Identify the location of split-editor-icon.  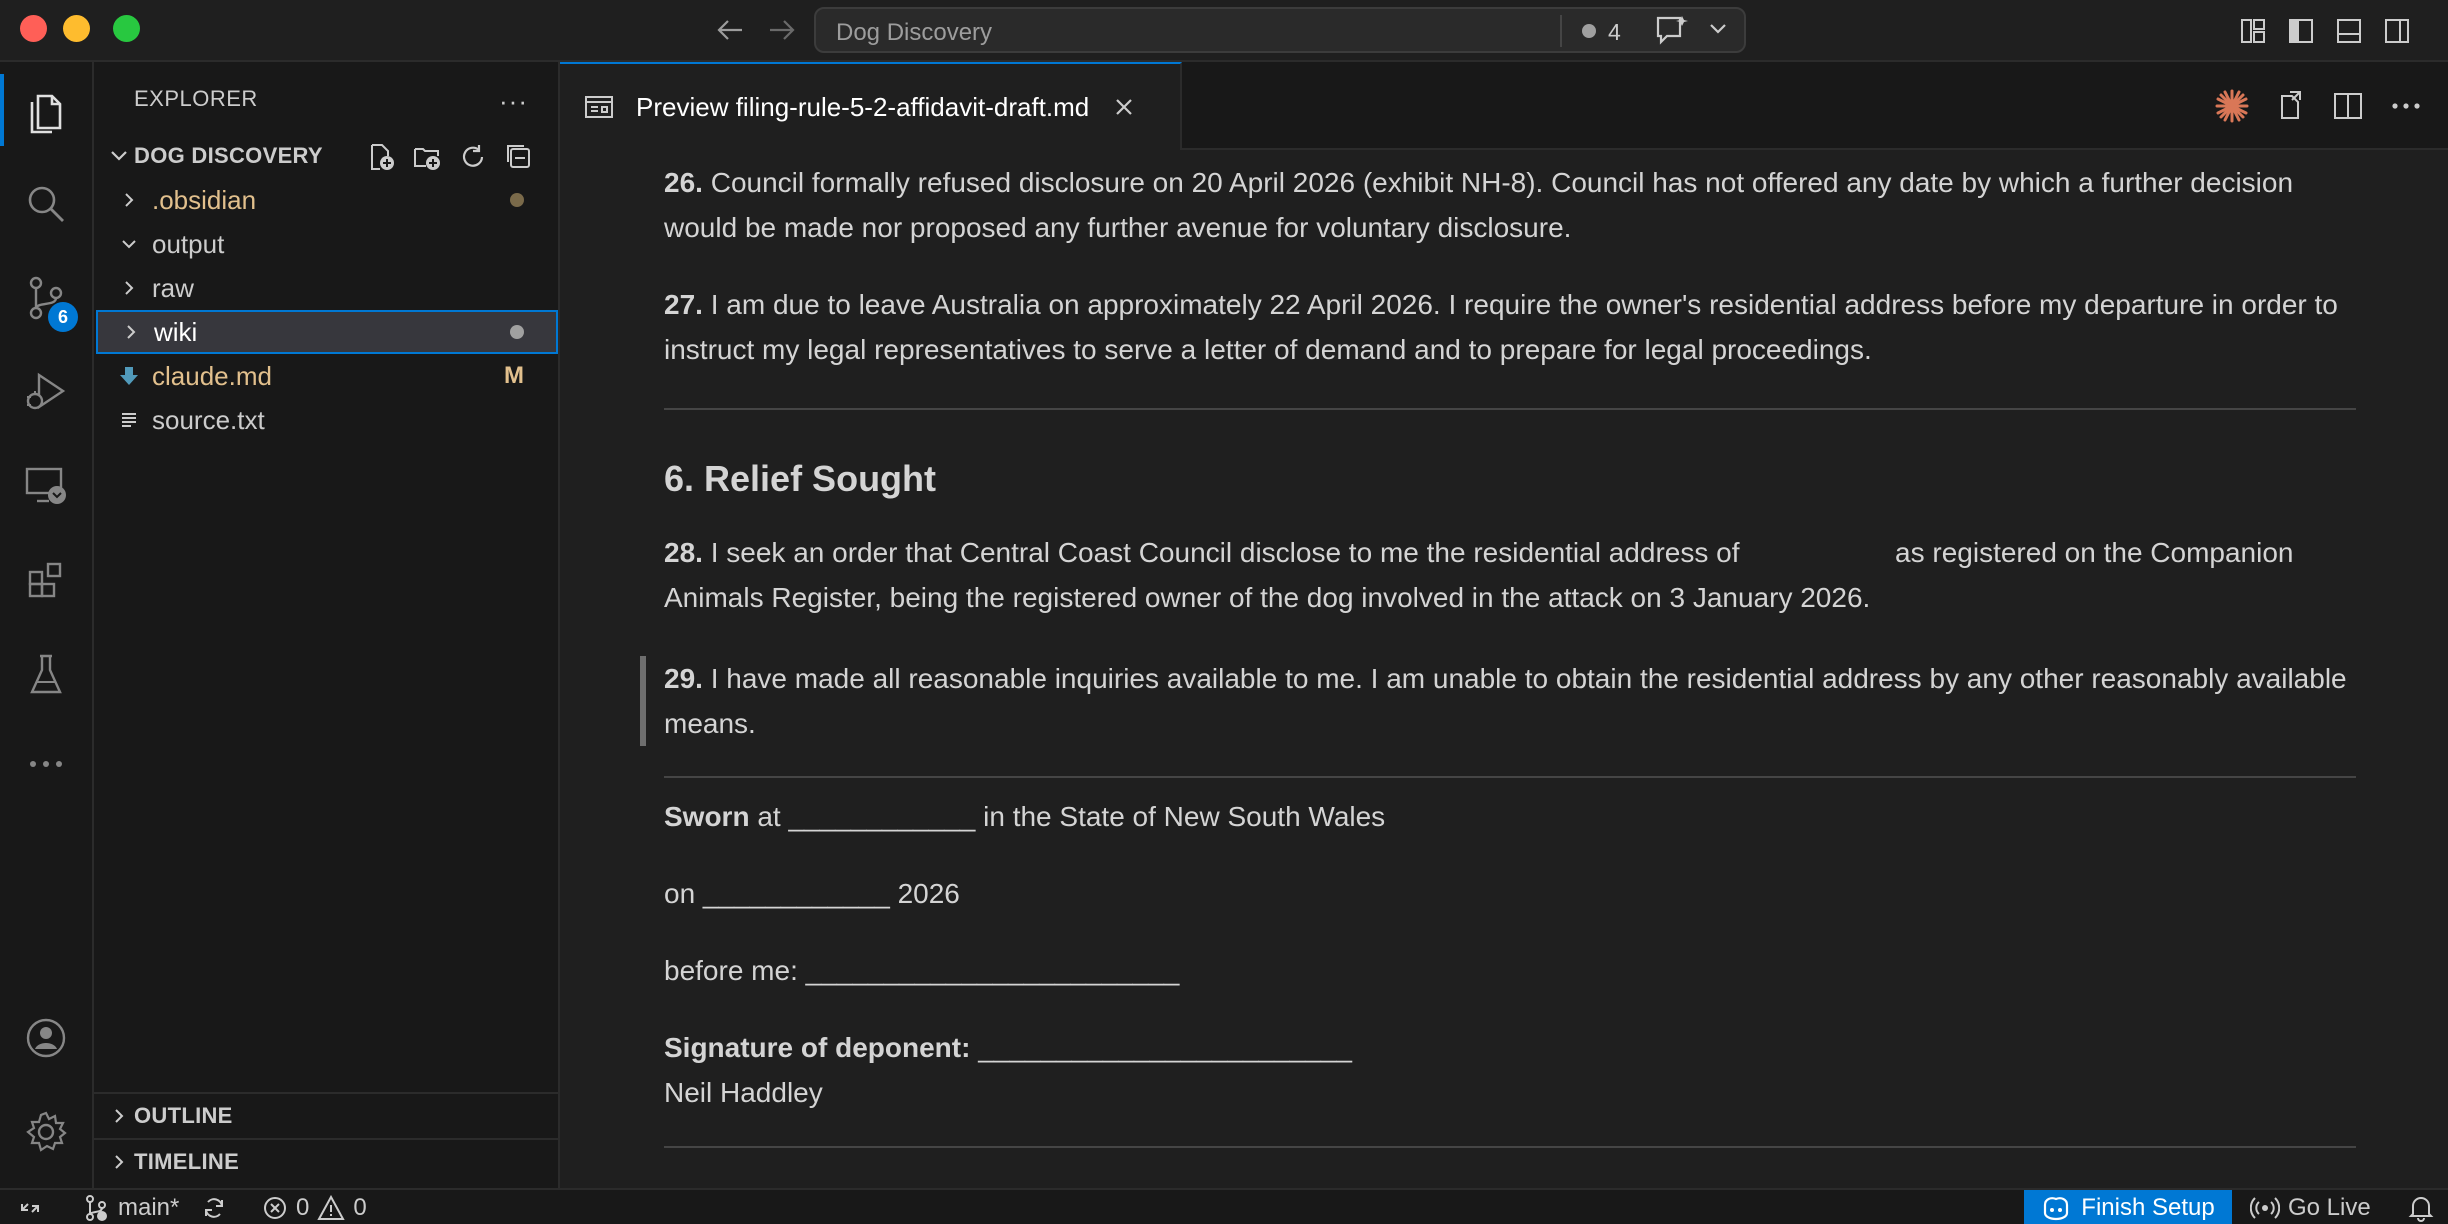
(2348, 106).